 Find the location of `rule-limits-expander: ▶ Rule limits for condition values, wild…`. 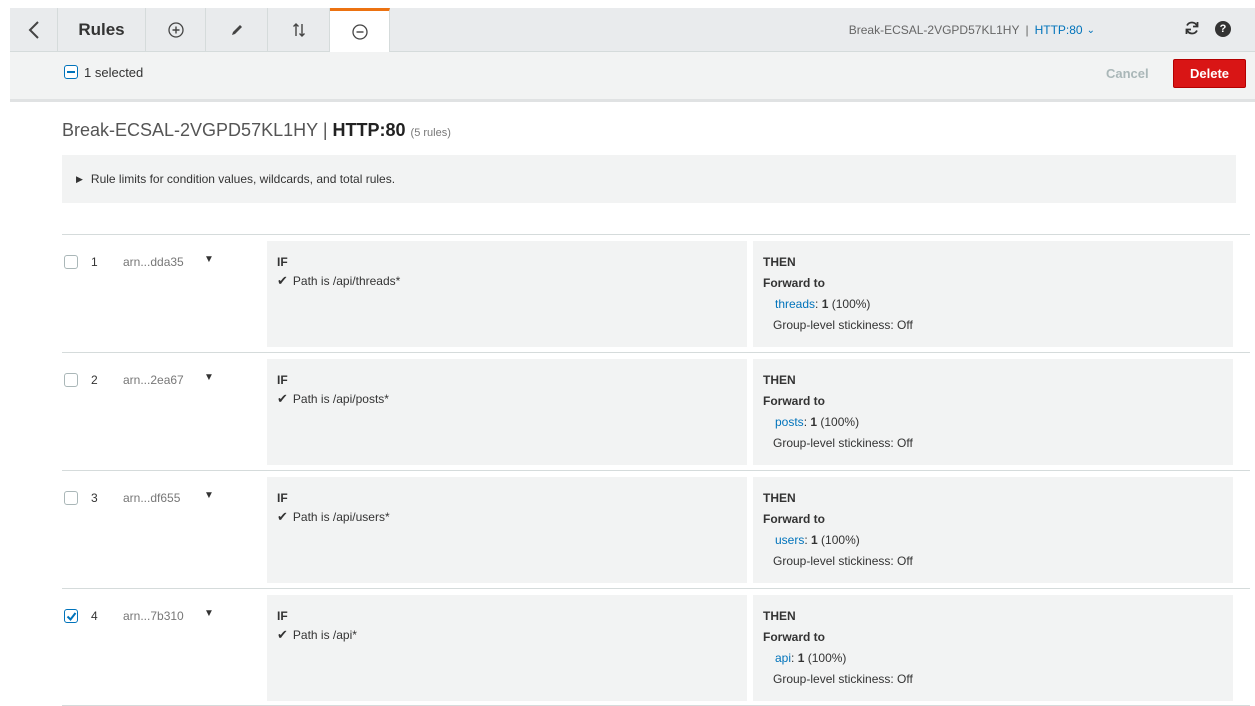

rule-limits-expander: ▶ Rule limits for condition values, wild… is located at coordinates (649, 179).